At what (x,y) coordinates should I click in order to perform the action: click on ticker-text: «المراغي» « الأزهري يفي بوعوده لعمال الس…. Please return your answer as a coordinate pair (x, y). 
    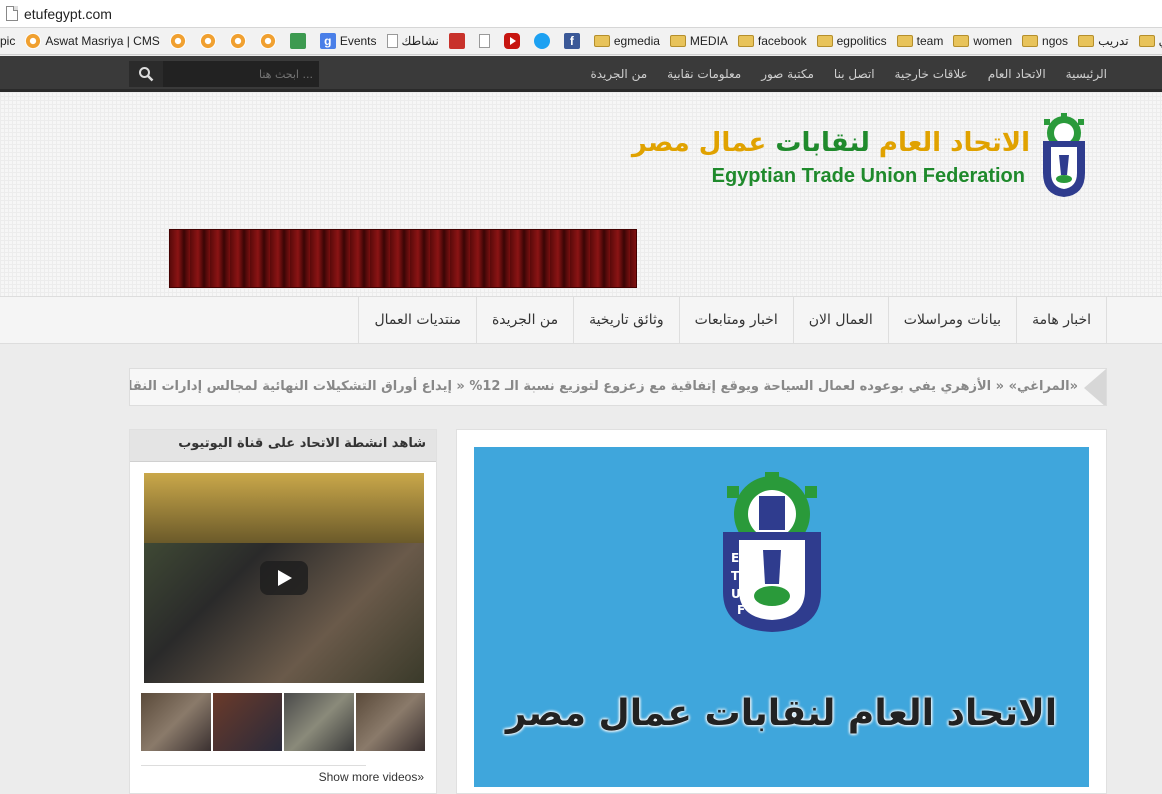
    Looking at the image, I should click on (604, 387).